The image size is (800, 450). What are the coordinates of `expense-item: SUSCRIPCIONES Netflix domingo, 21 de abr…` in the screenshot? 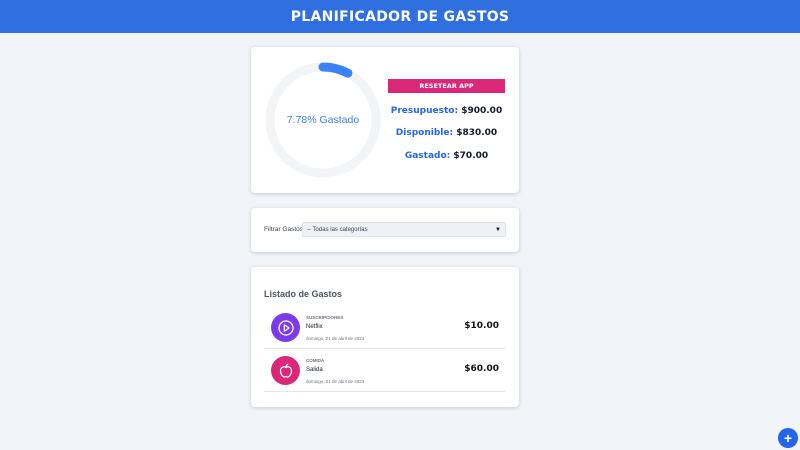 It's located at (384, 328).